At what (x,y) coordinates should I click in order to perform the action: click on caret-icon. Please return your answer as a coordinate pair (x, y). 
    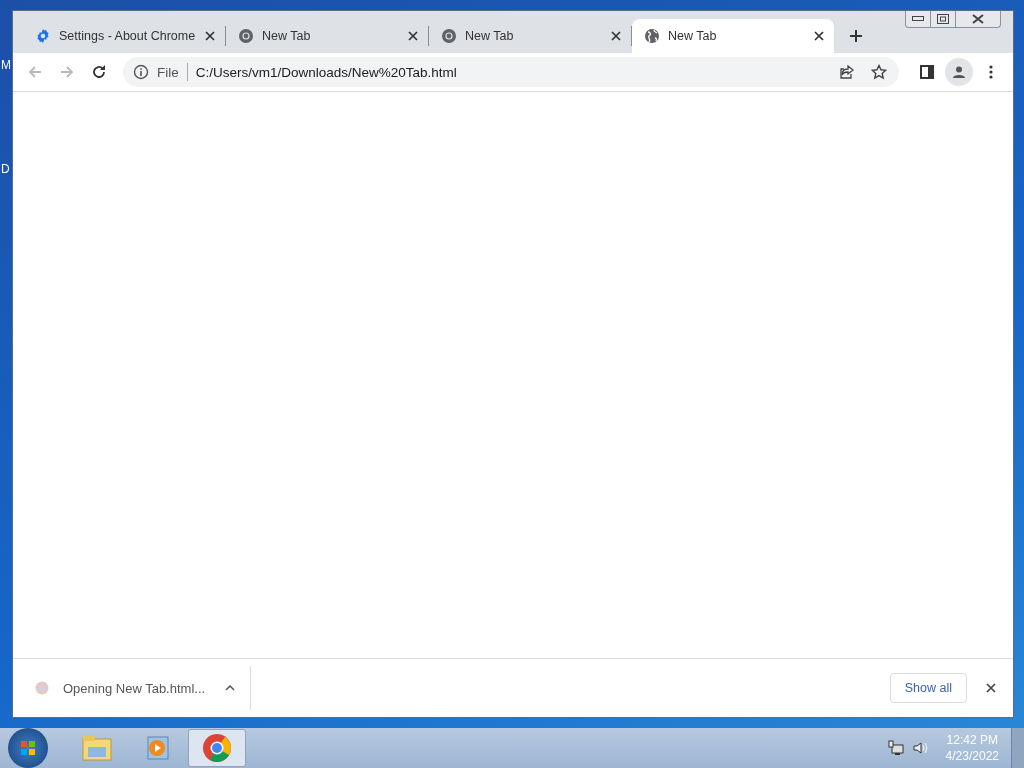
    Looking at the image, I should click on (230, 688).